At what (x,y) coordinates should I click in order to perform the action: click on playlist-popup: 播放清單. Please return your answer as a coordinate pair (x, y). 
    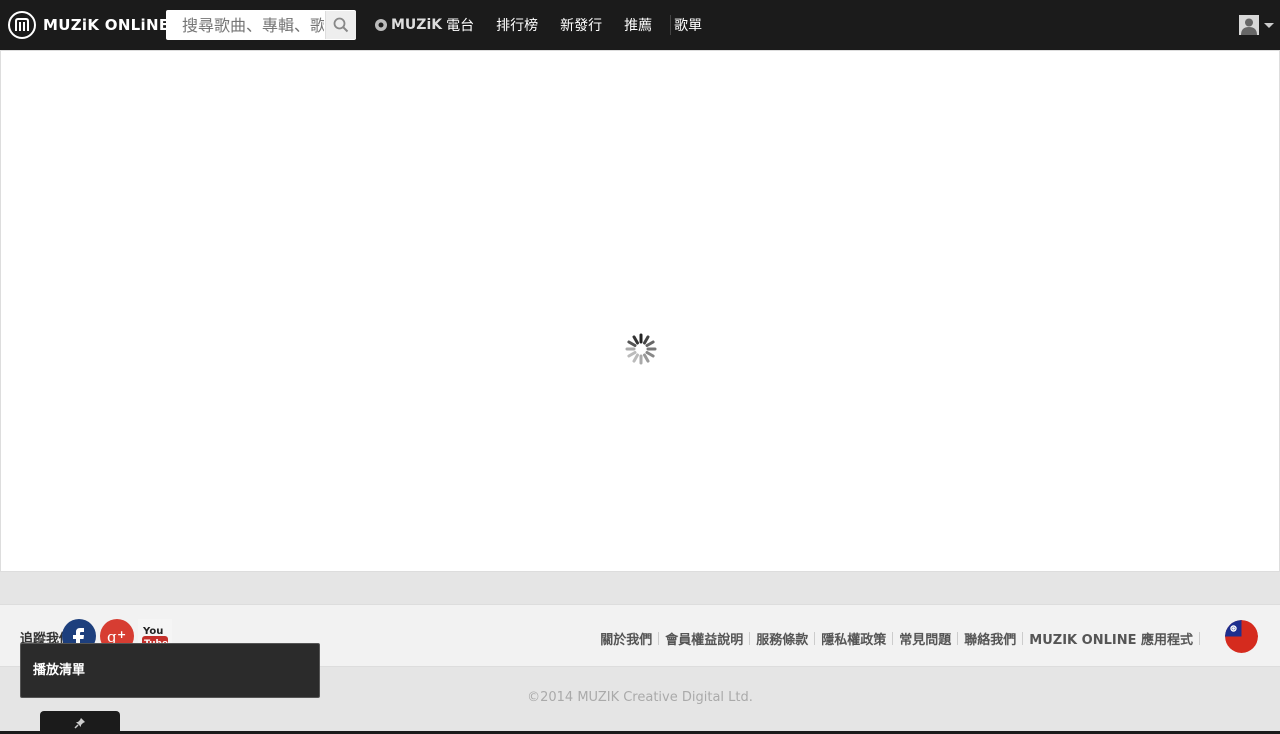
    Looking at the image, I should click on (170, 670).